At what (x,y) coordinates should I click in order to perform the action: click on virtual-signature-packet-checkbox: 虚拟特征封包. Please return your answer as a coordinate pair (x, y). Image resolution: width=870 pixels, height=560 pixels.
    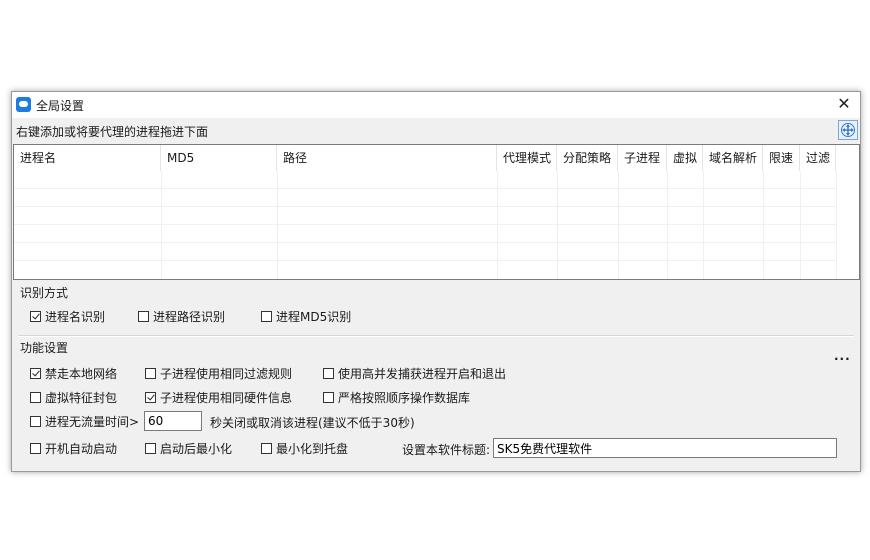
    Looking at the image, I should click on (73, 397).